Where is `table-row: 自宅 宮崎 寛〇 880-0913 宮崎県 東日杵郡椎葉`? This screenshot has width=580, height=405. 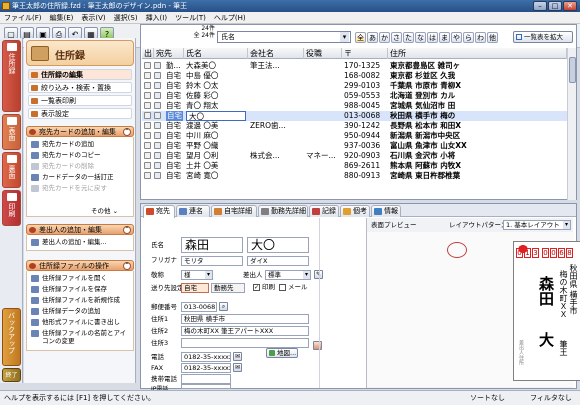 table-row: 自宅 宮崎 寛〇 880-0913 宮崎県 東日杵郡椎葉 is located at coordinates (354, 176).